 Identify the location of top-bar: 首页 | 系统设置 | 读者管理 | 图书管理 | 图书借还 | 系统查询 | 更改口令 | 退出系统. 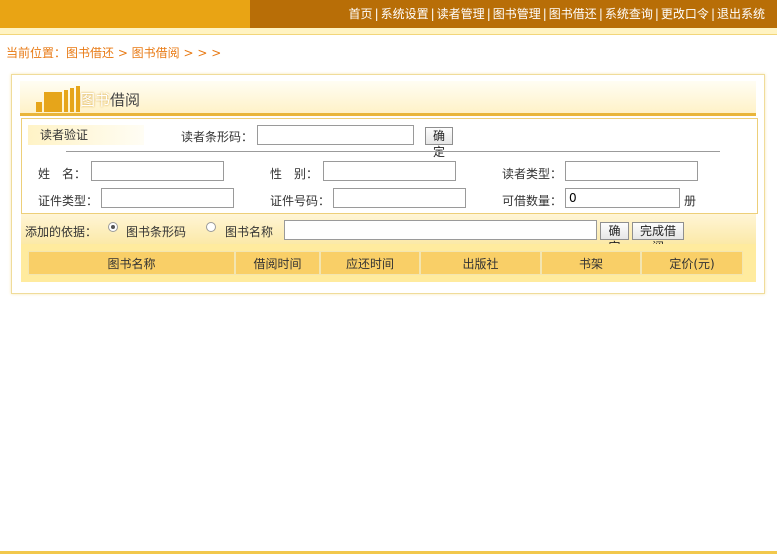
(388, 14).